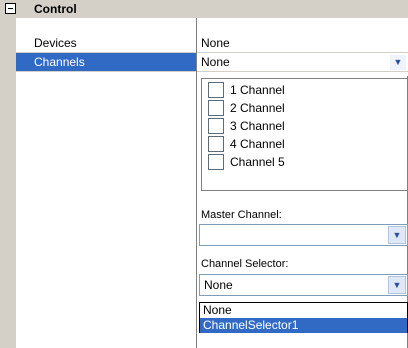 The height and width of the screenshot is (348, 408). I want to click on channel-item: 2 Channel, so click(303, 108).